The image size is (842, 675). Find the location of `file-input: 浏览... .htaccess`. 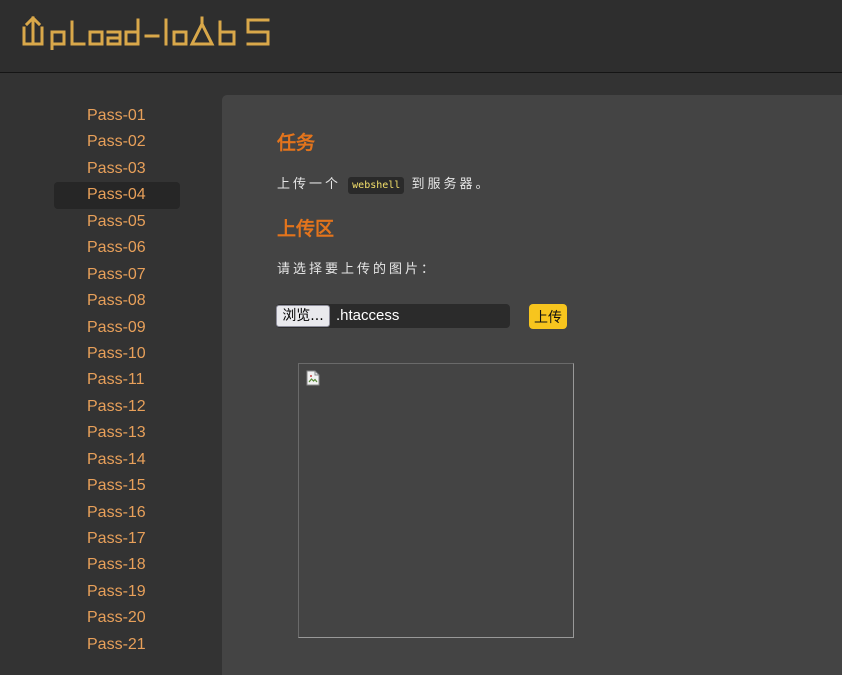

file-input: 浏览... .htaccess is located at coordinates (393, 316).